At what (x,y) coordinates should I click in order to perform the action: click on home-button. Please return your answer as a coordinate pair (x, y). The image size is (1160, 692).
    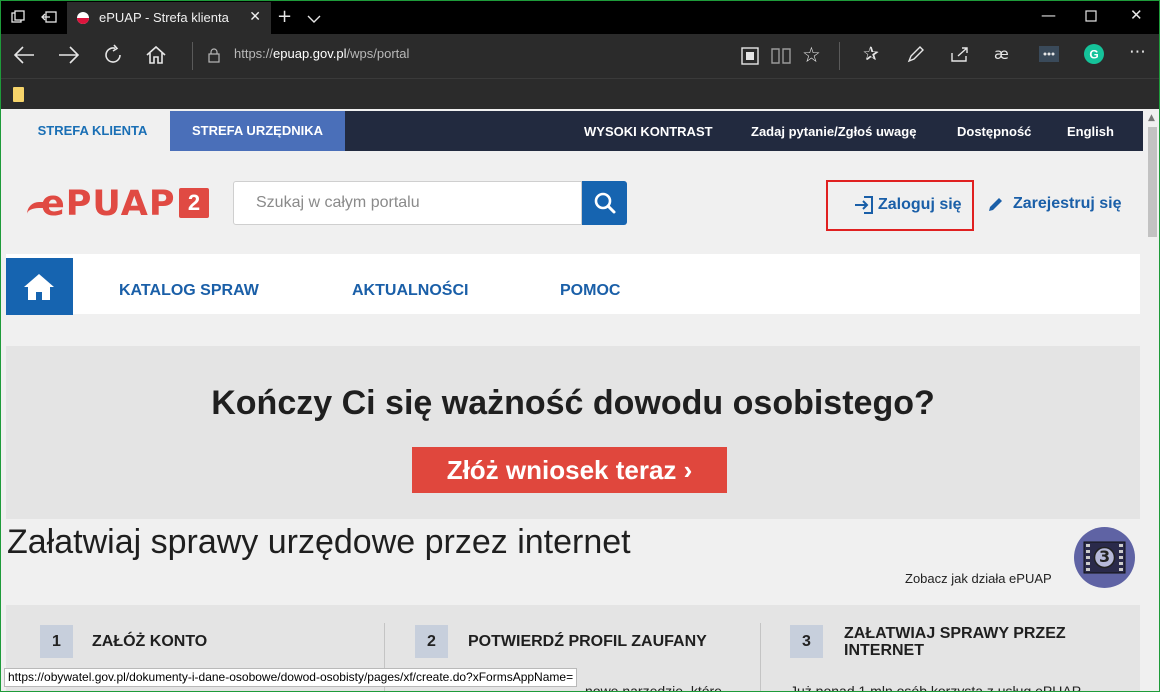
    Looking at the image, I should click on (39, 286).